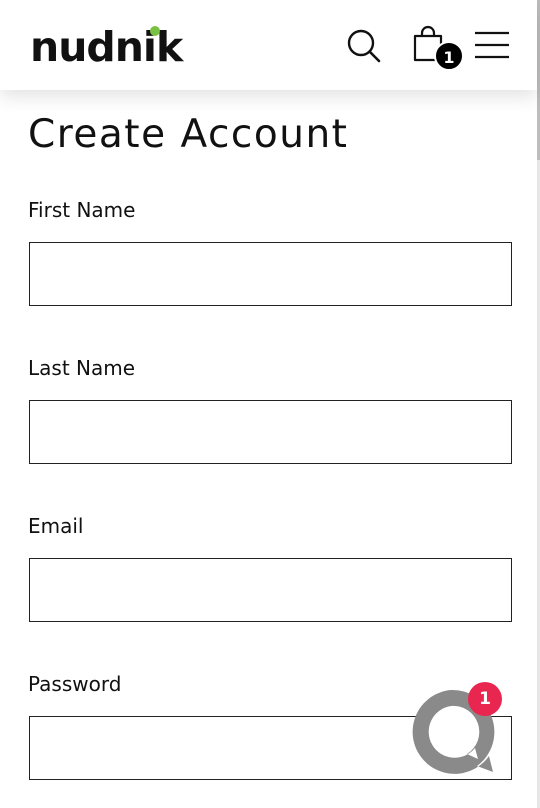 This screenshot has height=808, width=540. What do you see at coordinates (82, 368) in the screenshot?
I see `last-name-label: Last Name` at bounding box center [82, 368].